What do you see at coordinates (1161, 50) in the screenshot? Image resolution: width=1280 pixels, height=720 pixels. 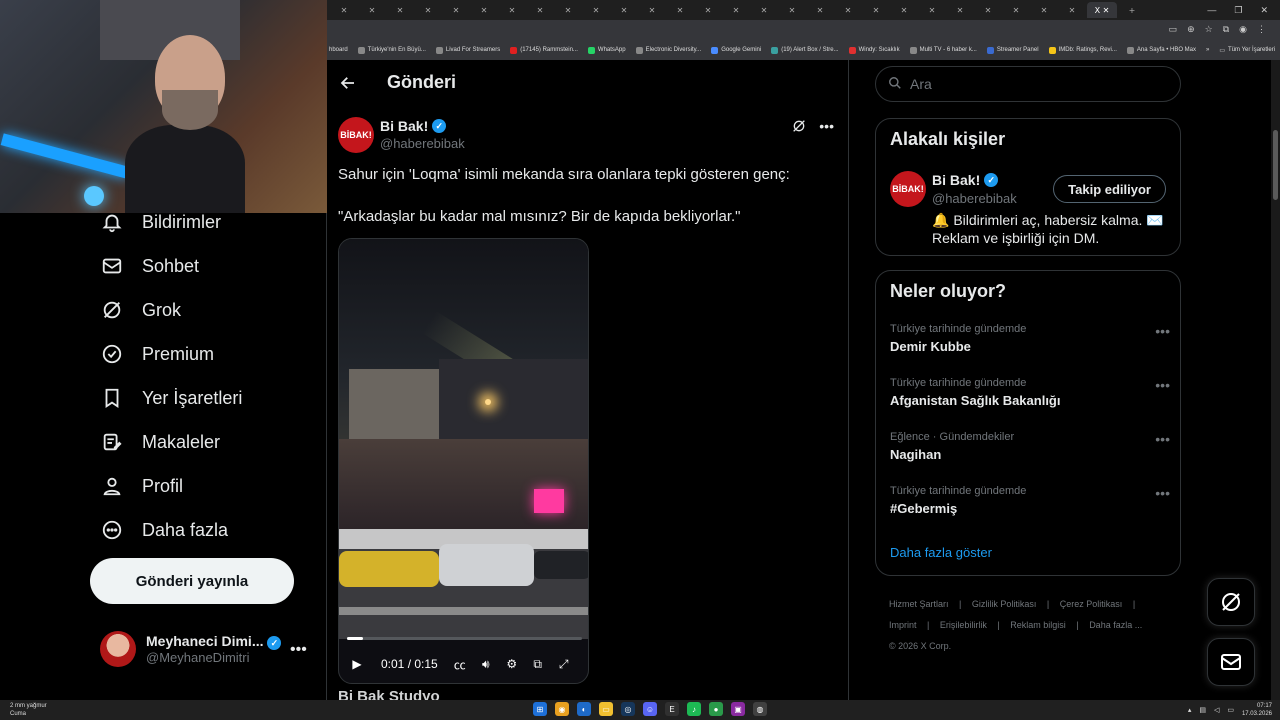 I see `bookmark-item: Ana Sayfa • HBO Max` at bounding box center [1161, 50].